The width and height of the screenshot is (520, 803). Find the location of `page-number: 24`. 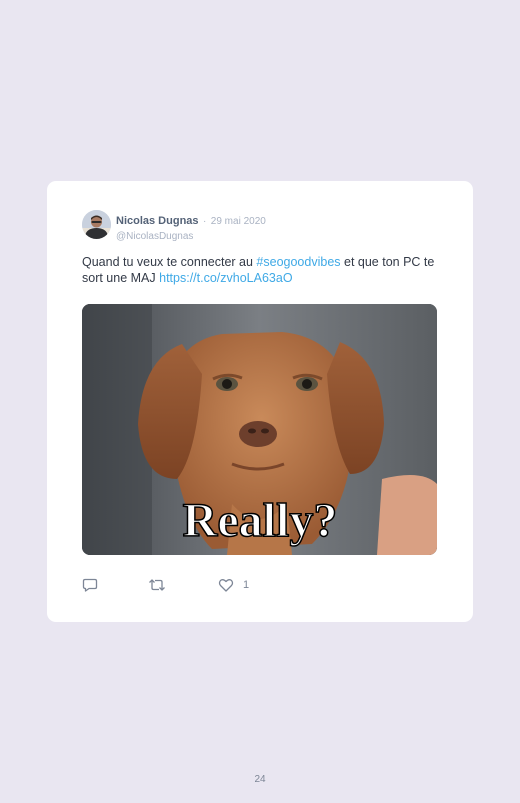

page-number: 24 is located at coordinates (260, 779).